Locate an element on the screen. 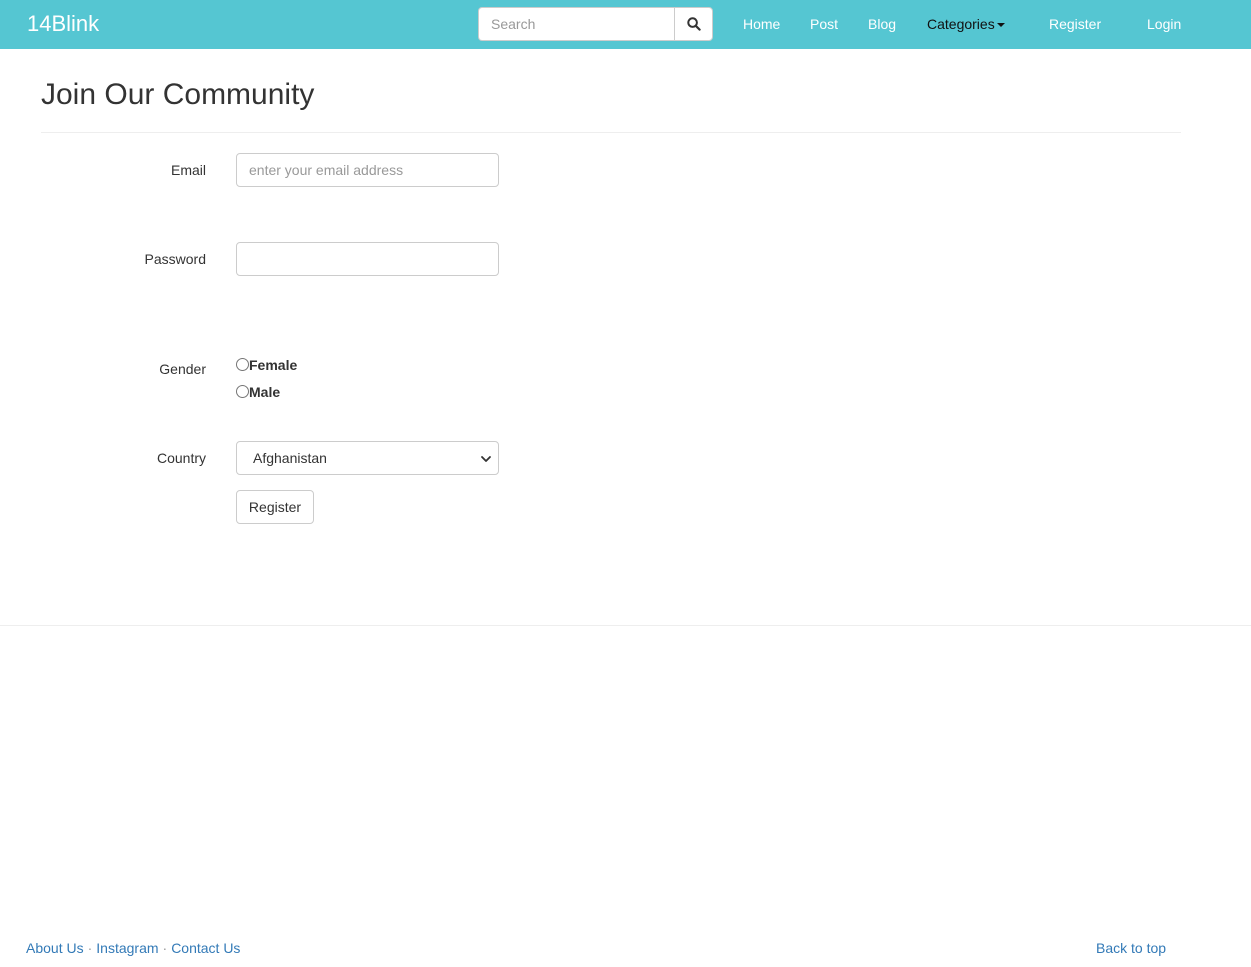 The width and height of the screenshot is (1251, 967). search-icon is located at coordinates (693, 24).